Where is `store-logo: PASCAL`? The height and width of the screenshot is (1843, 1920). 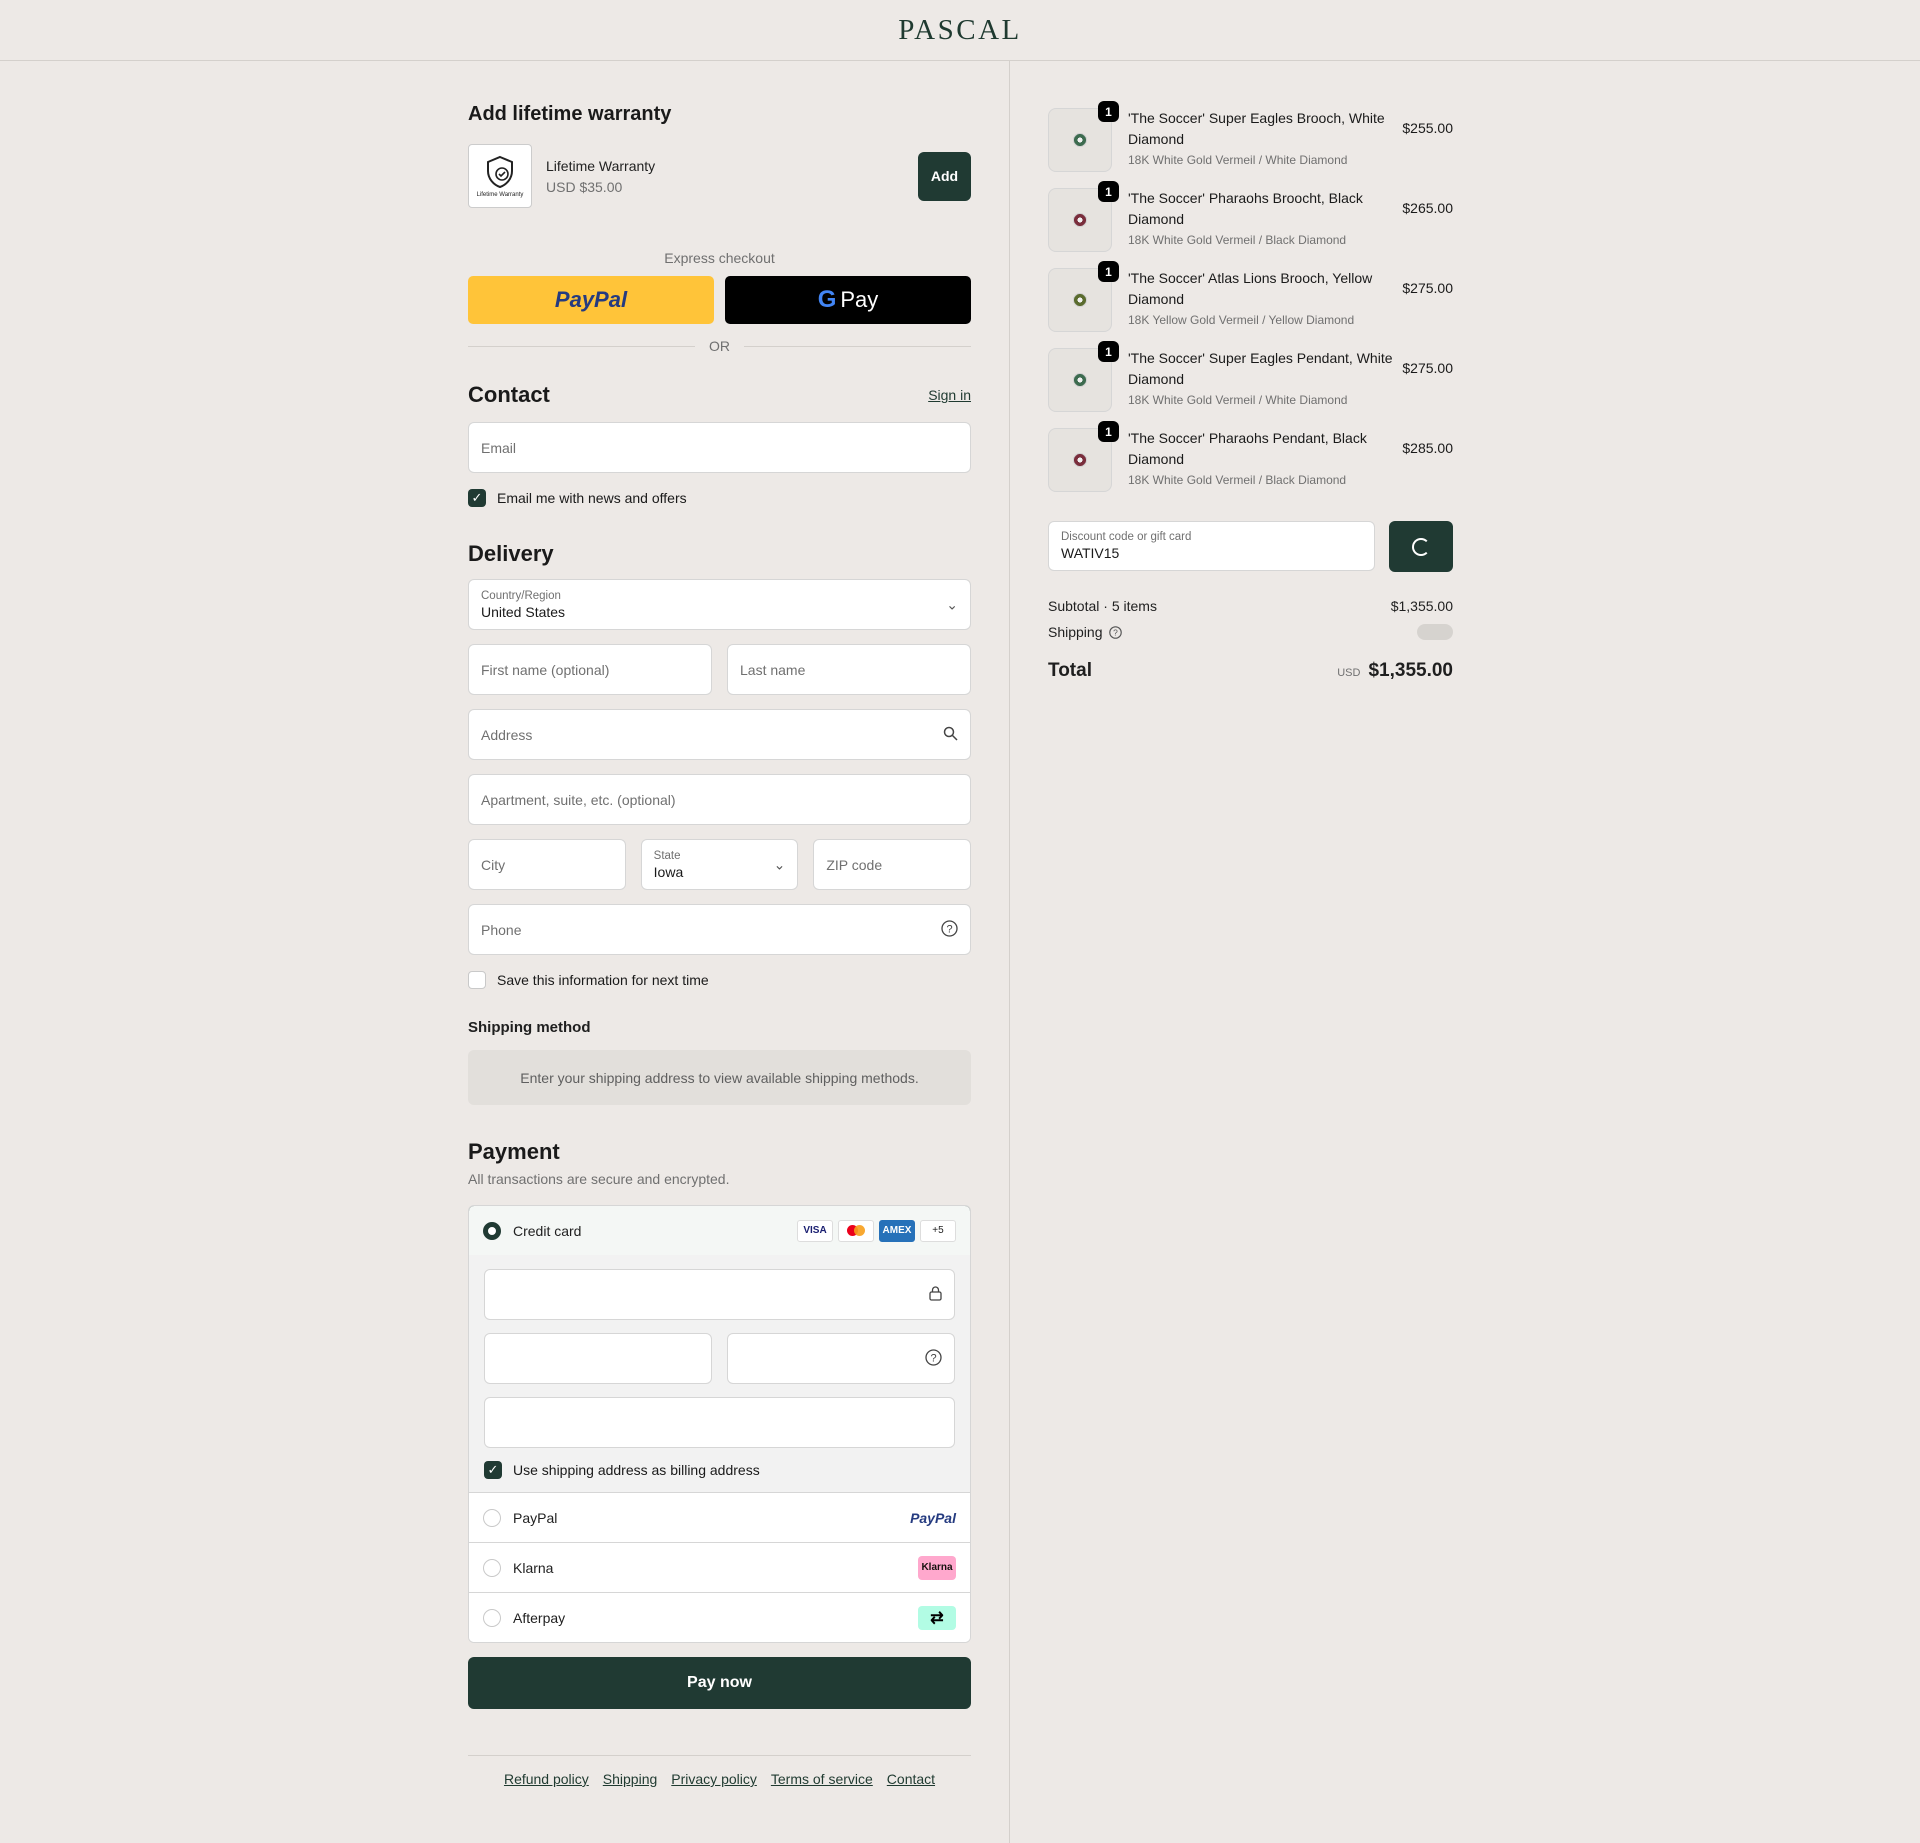
store-logo: PASCAL is located at coordinates (960, 30).